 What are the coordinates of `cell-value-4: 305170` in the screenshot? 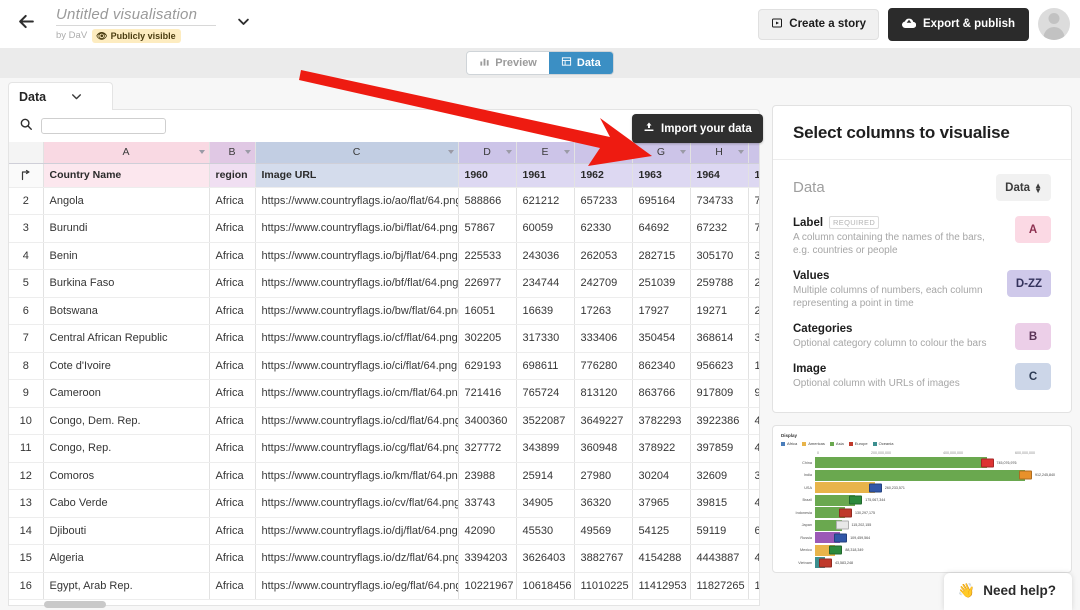 It's located at (719, 256).